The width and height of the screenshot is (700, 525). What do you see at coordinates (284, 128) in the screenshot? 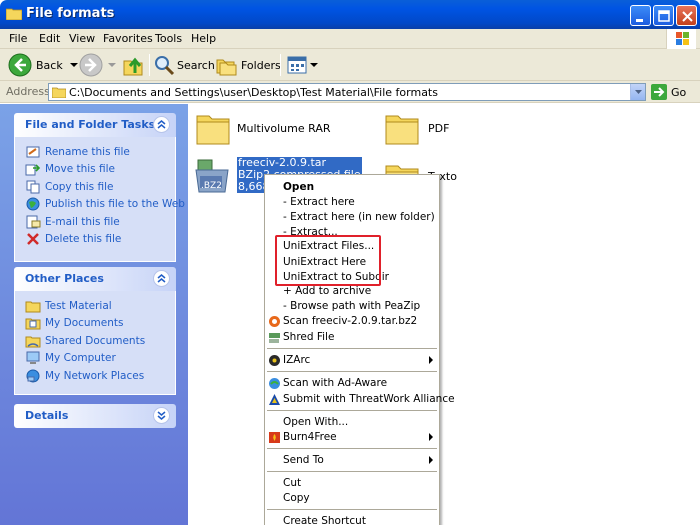
I see `file-label: Multivolume RAR` at bounding box center [284, 128].